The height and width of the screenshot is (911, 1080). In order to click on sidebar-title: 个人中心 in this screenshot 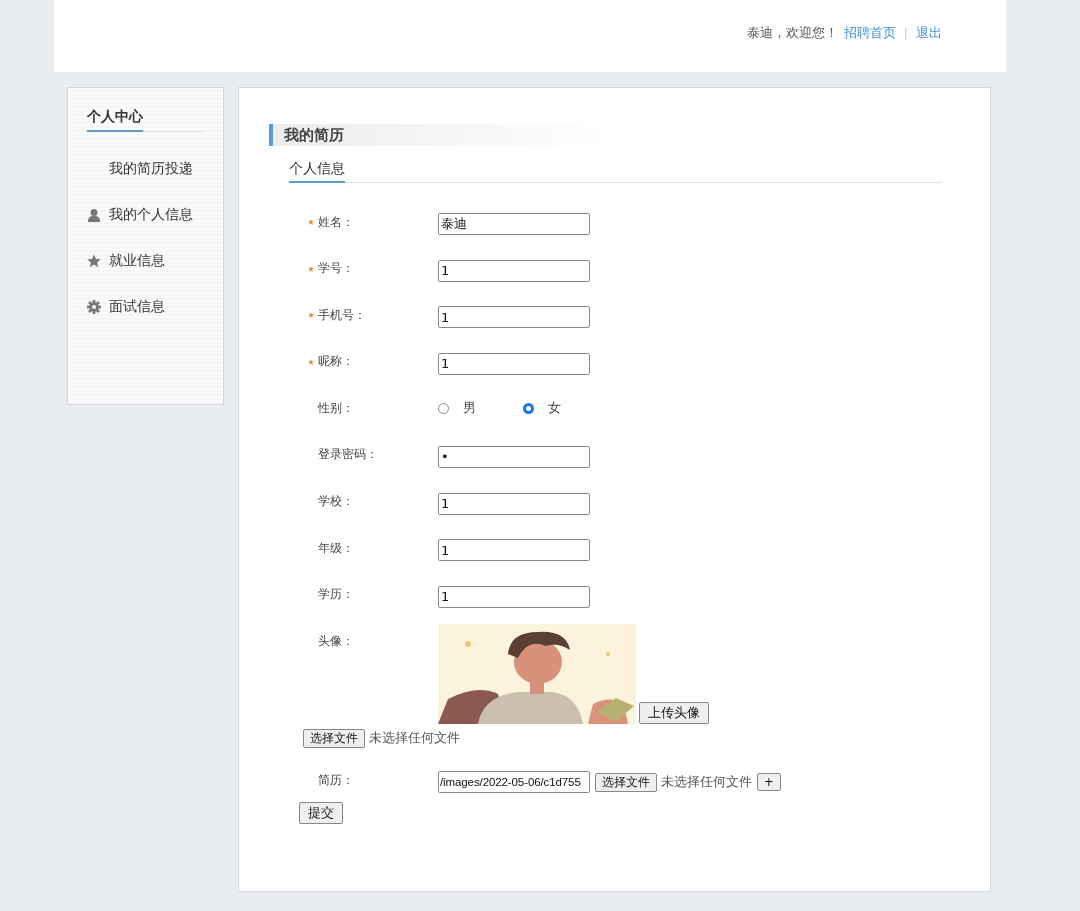, I will do `click(115, 120)`.